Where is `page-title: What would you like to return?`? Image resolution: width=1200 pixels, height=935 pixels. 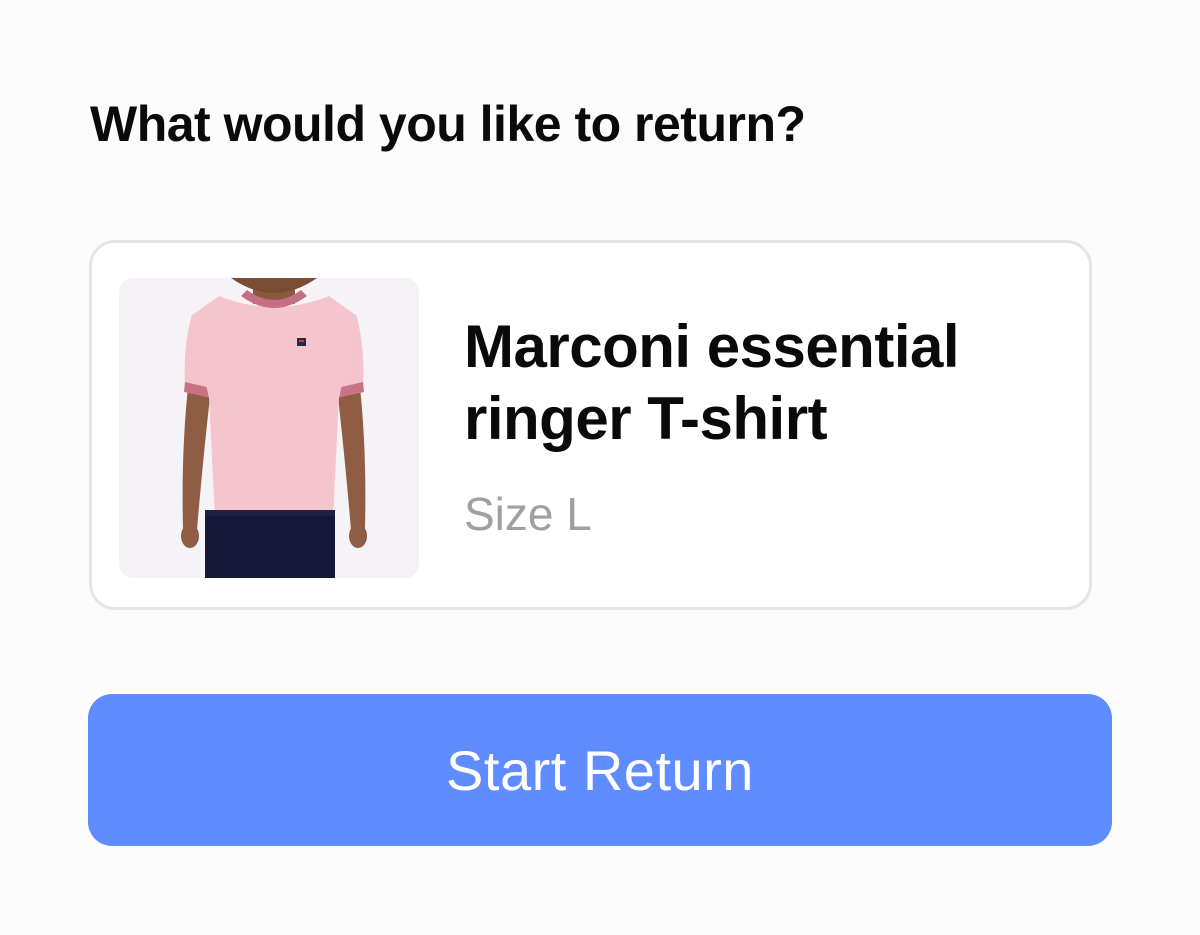 page-title: What would you like to return? is located at coordinates (448, 124).